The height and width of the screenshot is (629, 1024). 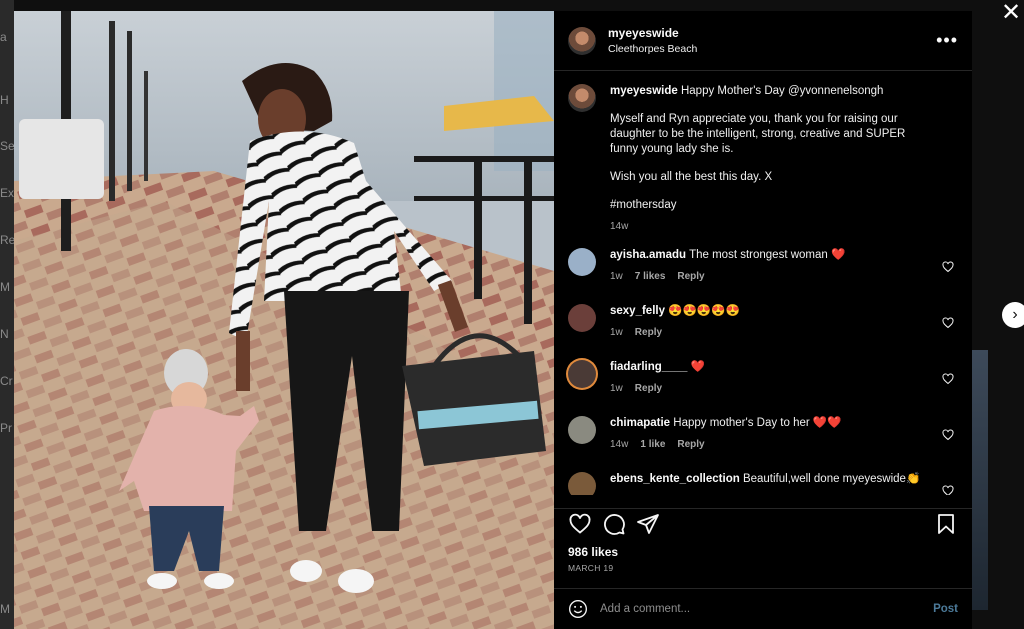 I want to click on emoji-icon, so click(x=578, y=609).